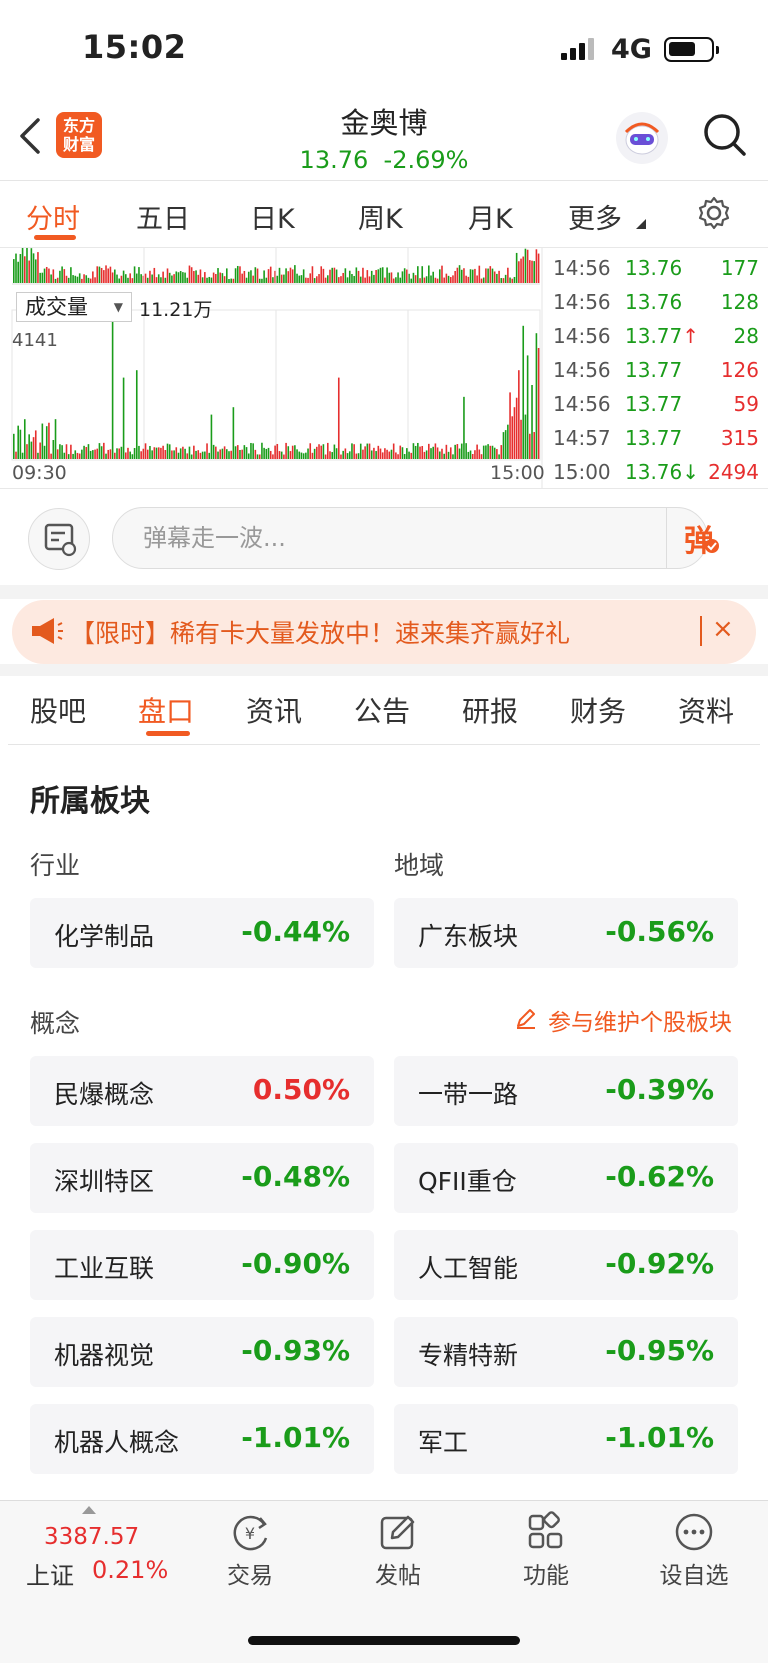 The height and width of the screenshot is (1663, 768). What do you see at coordinates (490, 216) in the screenshot?
I see `tab-monthly-k: 月K` at bounding box center [490, 216].